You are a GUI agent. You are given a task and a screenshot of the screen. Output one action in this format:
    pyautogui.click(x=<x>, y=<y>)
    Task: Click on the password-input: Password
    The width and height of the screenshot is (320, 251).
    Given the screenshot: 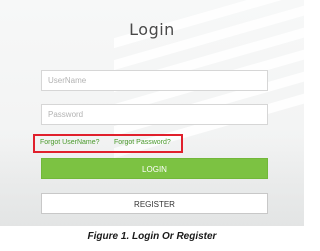 What is the action you would take?
    pyautogui.click(x=154, y=114)
    